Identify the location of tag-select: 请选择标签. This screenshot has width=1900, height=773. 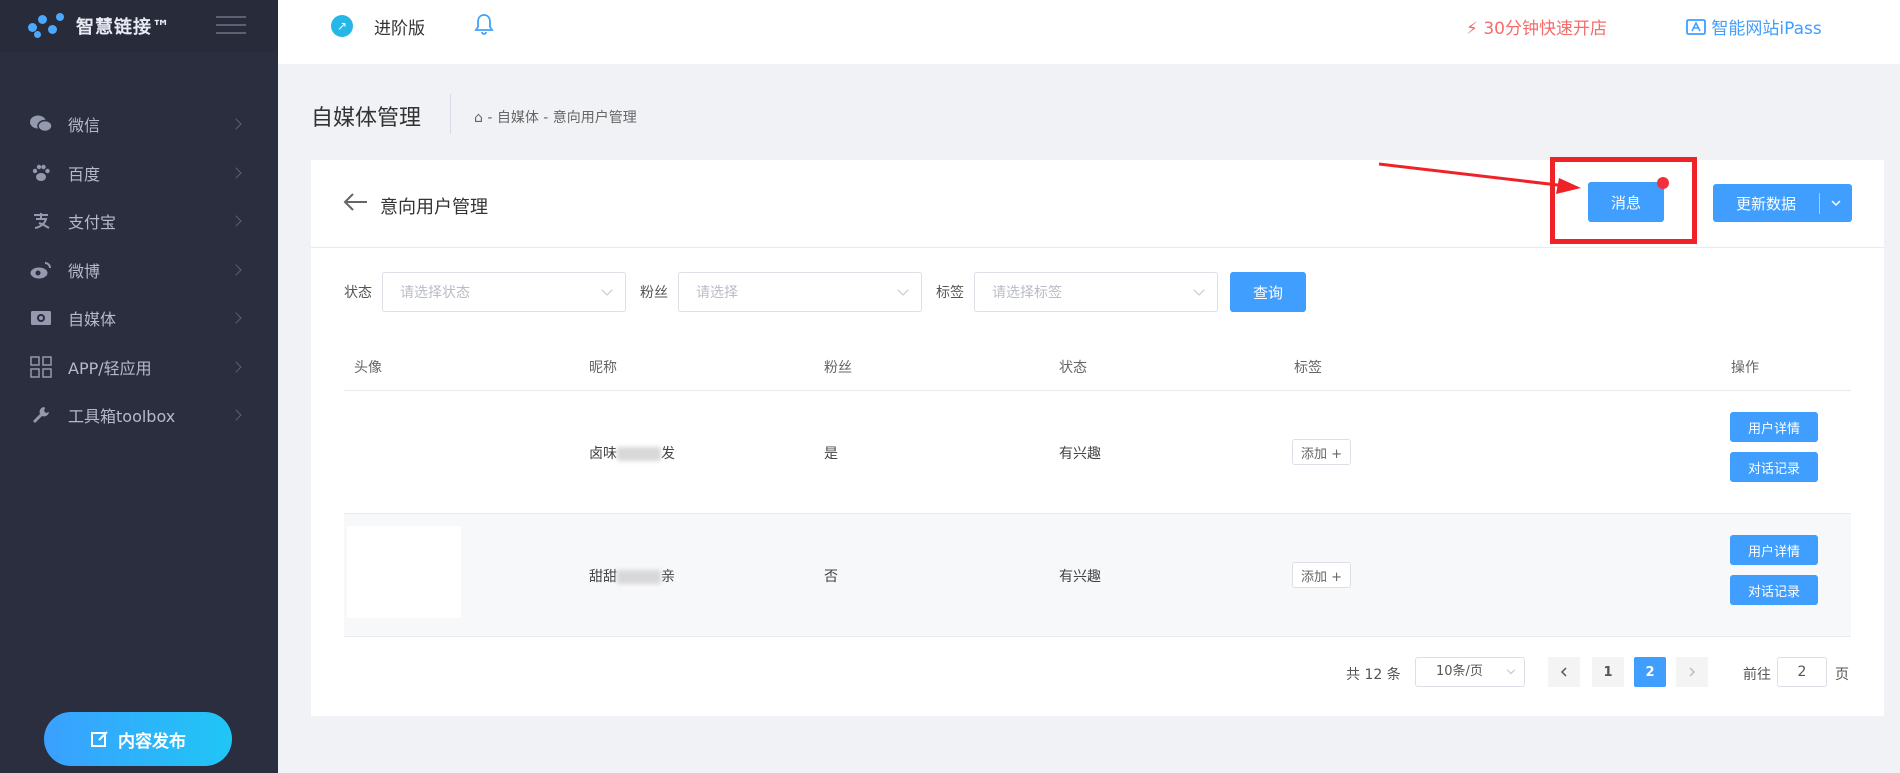
(1096, 292).